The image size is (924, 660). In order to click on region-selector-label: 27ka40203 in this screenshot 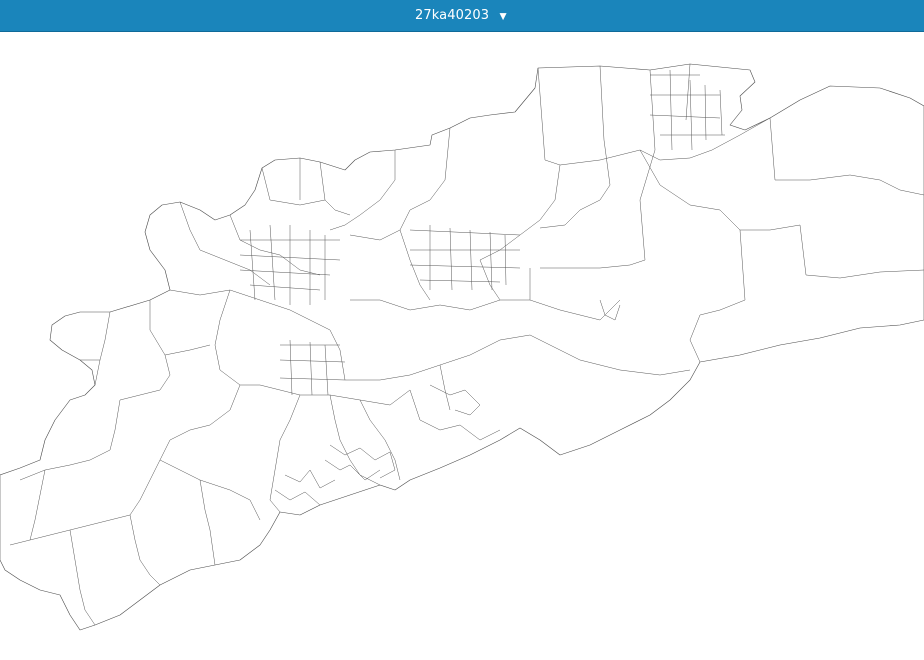, I will do `click(452, 15)`.